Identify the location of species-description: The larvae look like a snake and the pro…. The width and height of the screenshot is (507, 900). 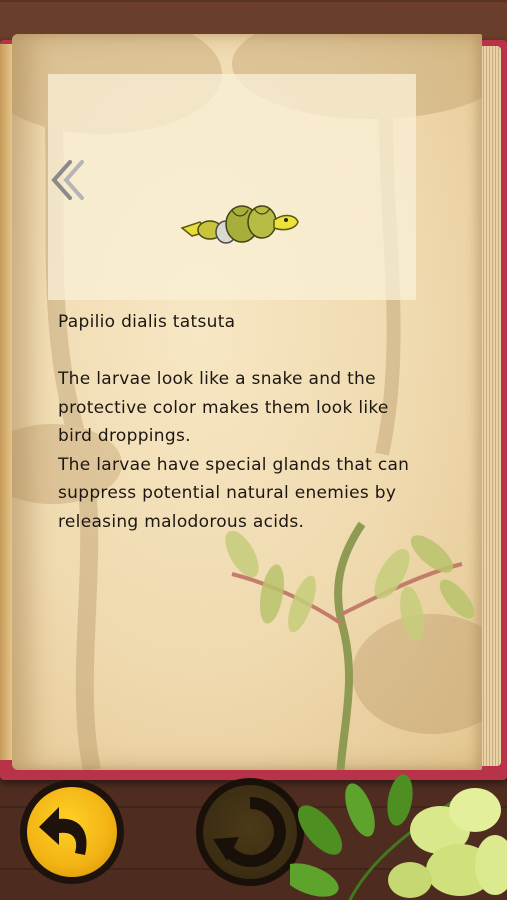
(234, 450).